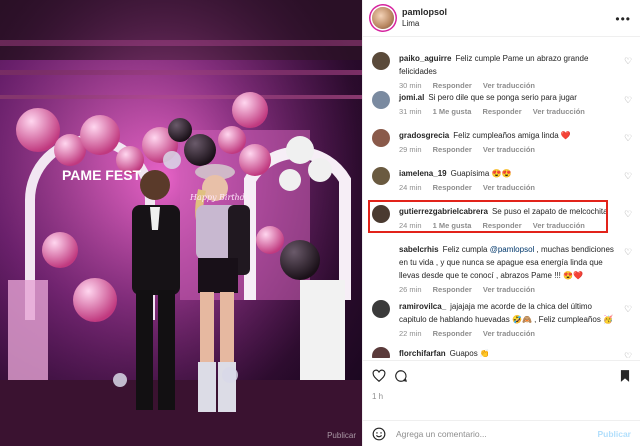 Image resolution: width=640 pixels, height=447 pixels. What do you see at coordinates (501, 18) in the screenshot?
I see `post-header: pamlopsol Lima •••` at bounding box center [501, 18].